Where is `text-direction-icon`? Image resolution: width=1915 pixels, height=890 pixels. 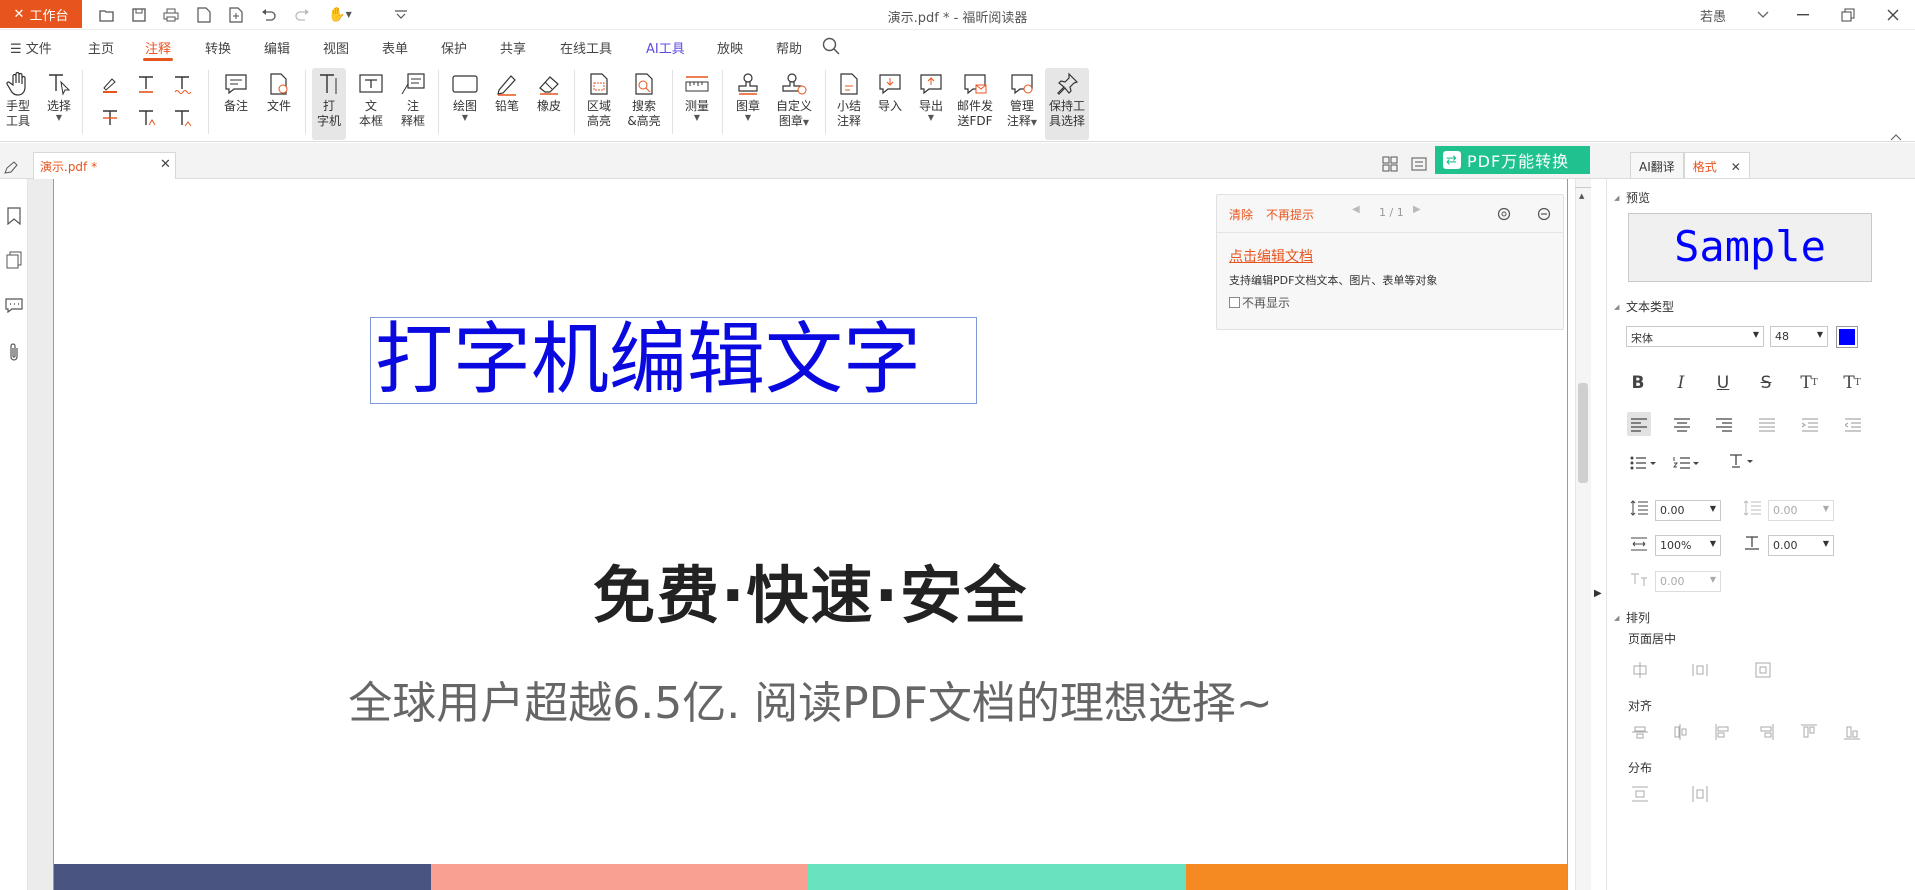 text-direction-icon is located at coordinates (1743, 463).